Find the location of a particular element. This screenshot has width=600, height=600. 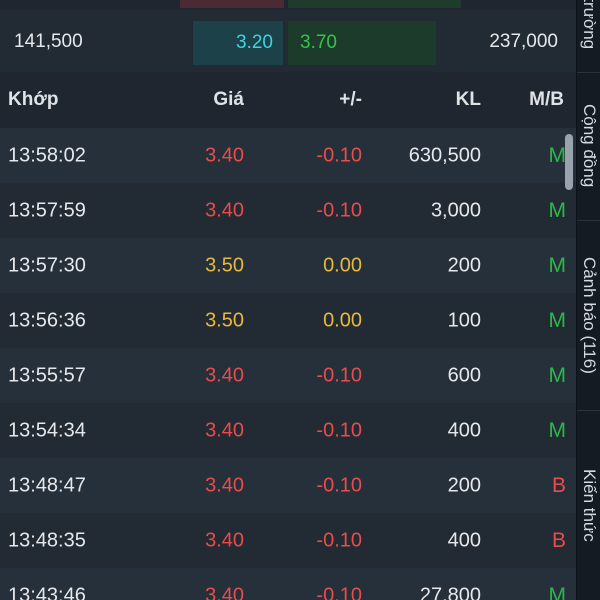

table-row: 13:55:57 3.40 -0.10 600 M is located at coordinates (288, 375).